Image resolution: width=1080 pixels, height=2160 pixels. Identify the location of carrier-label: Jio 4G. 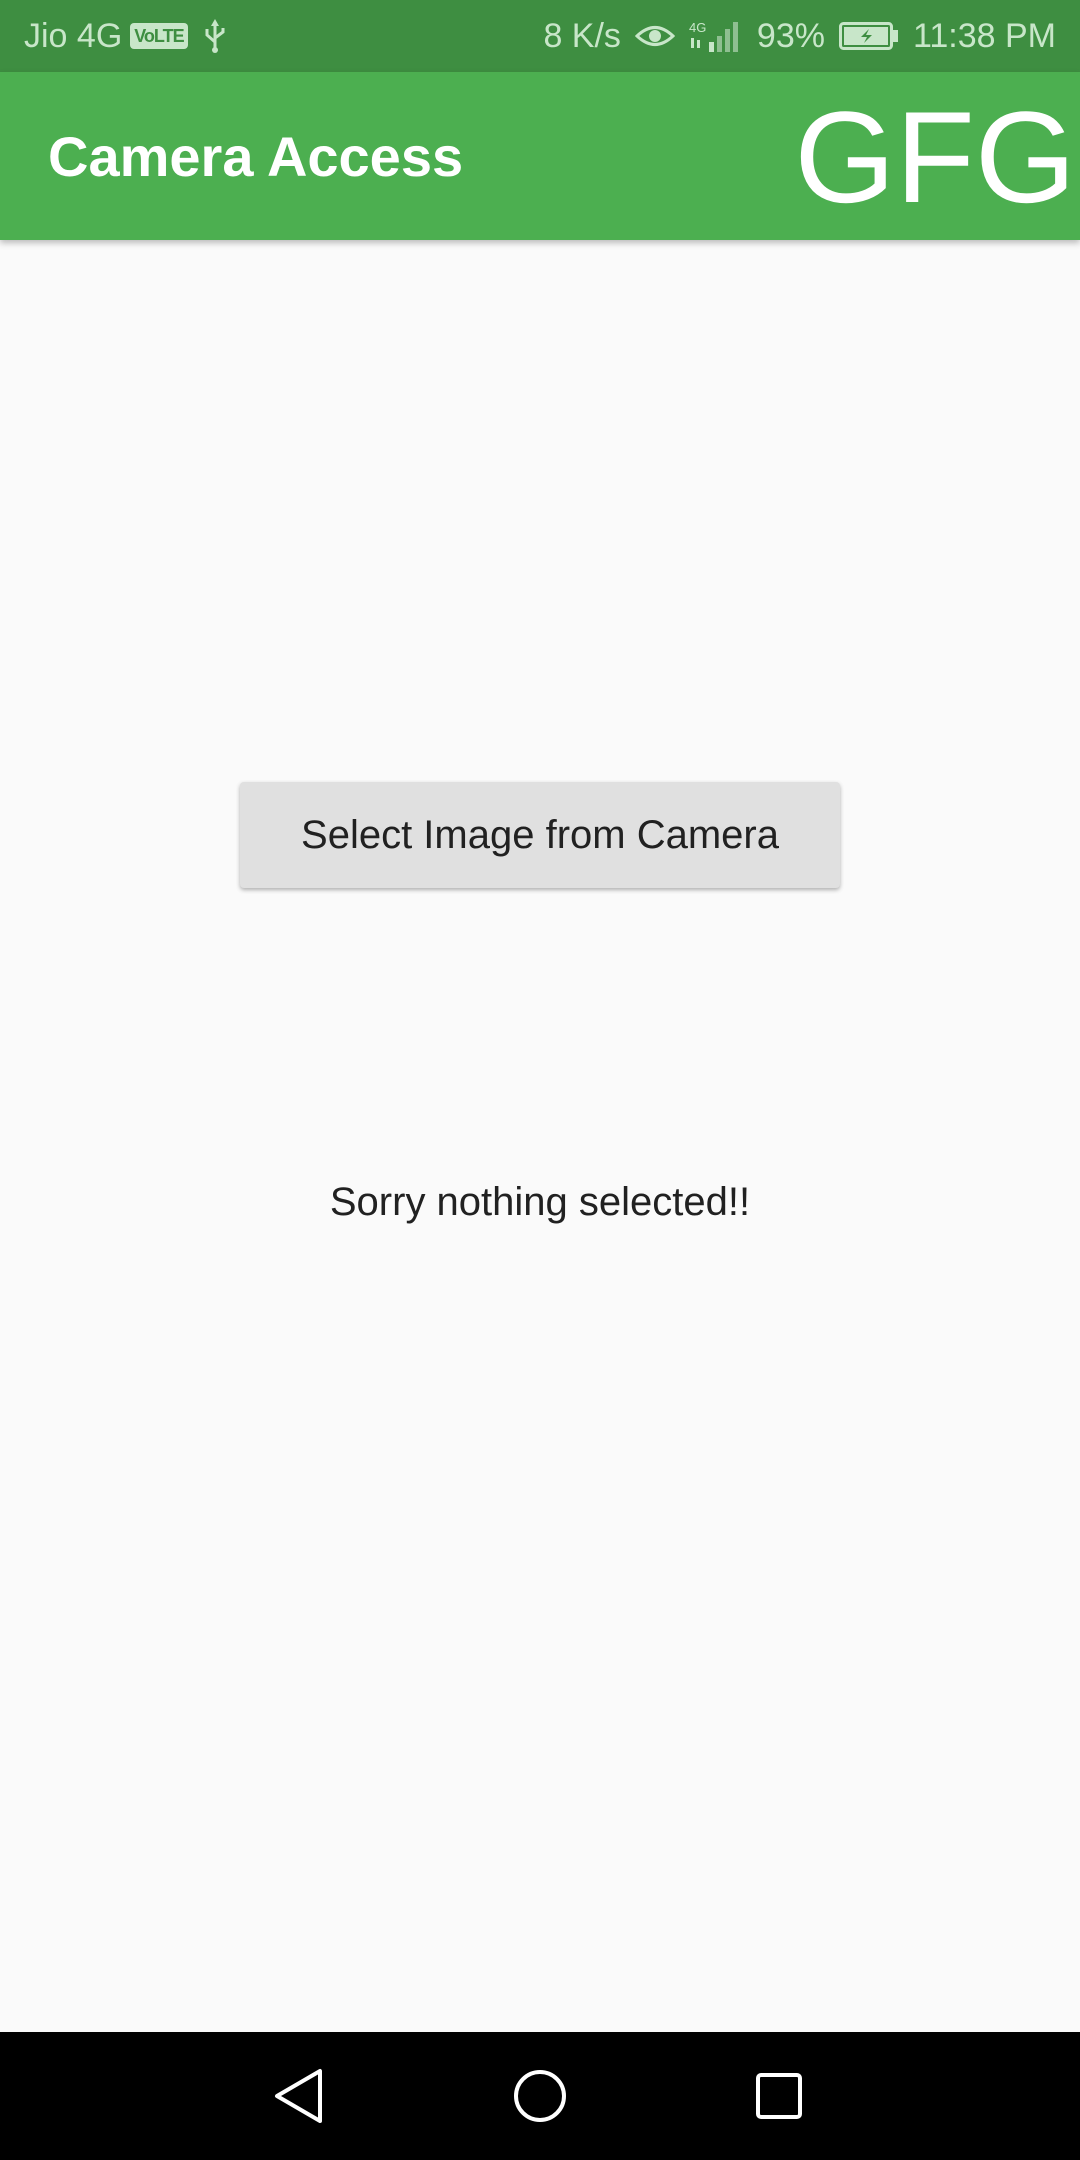
(73, 35).